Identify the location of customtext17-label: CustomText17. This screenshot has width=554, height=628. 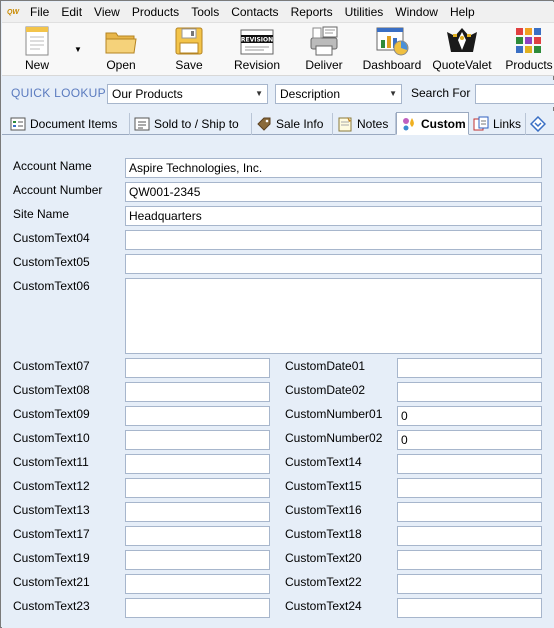
(51, 534).